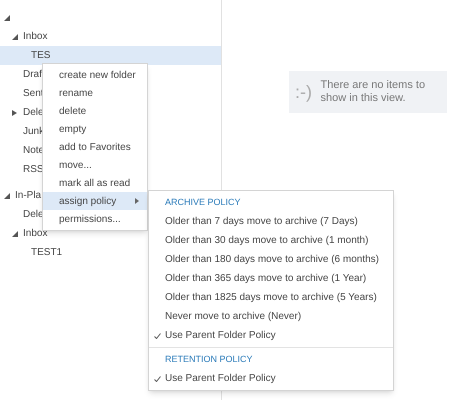 This screenshot has height=400, width=466. Describe the element at coordinates (259, 278) in the screenshot. I see `policy-option: Older than 365 days move to archive (1 Year)` at that location.